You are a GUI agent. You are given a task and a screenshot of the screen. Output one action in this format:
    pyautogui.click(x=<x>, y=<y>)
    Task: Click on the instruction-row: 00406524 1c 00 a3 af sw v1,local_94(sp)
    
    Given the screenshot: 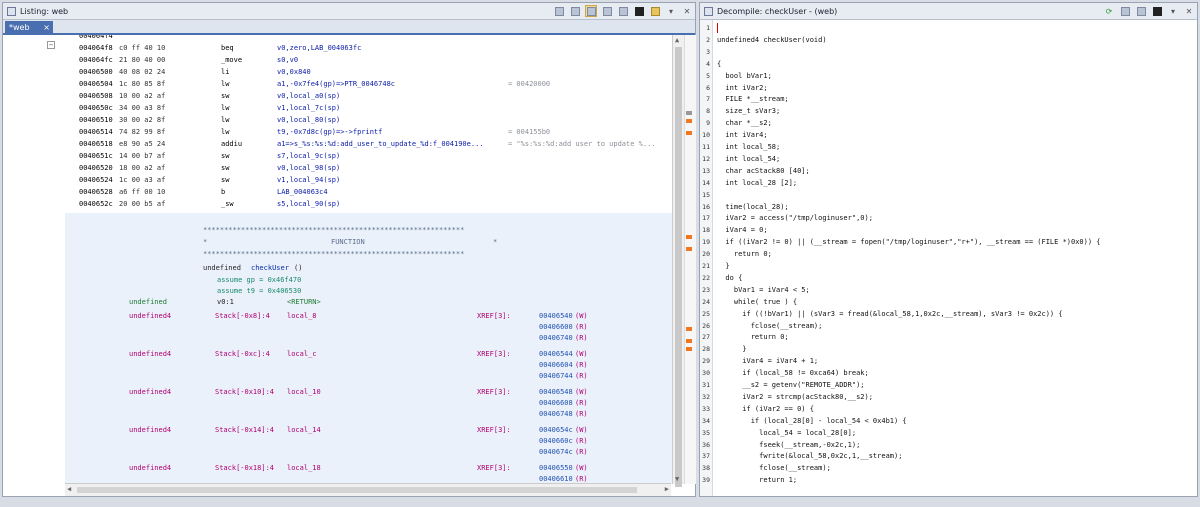 What is the action you would take?
    pyautogui.click(x=368, y=180)
    